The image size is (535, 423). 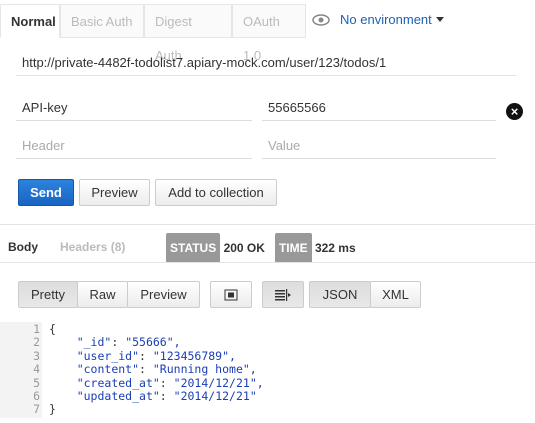 I want to click on url-input, so click(x=266, y=63).